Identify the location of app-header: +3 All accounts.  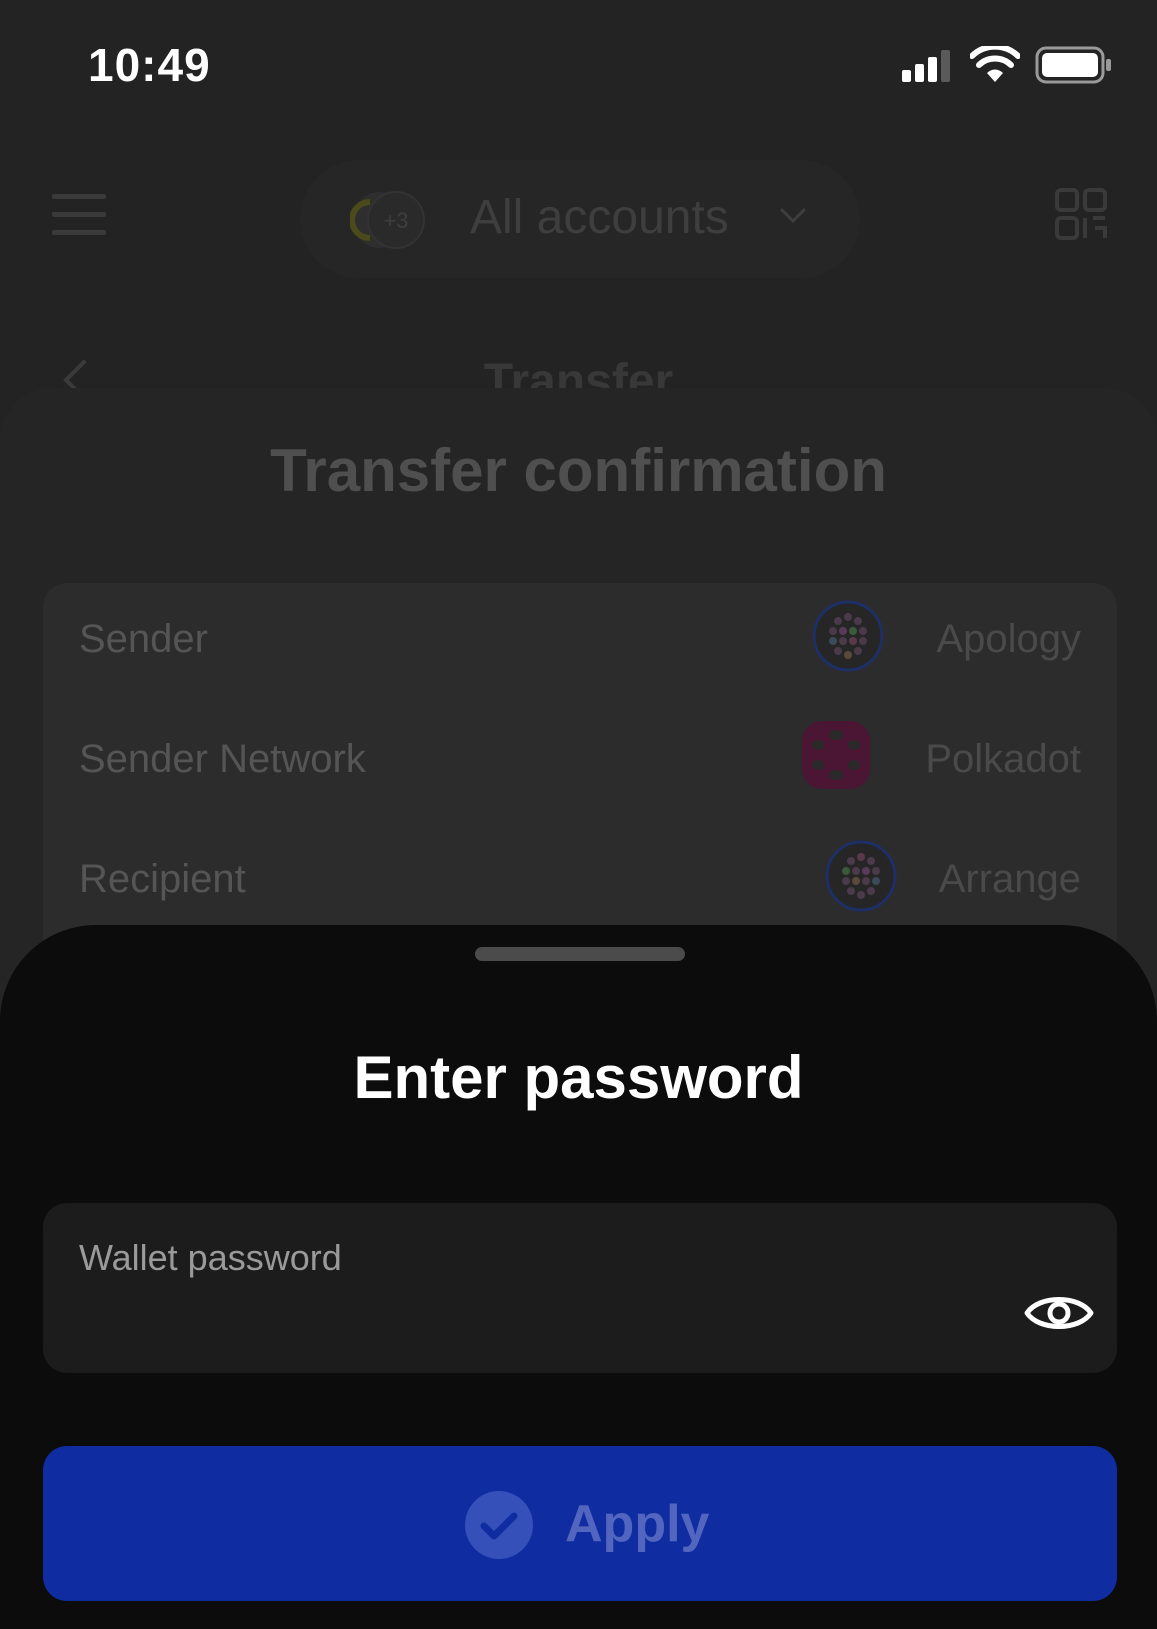
(578, 220).